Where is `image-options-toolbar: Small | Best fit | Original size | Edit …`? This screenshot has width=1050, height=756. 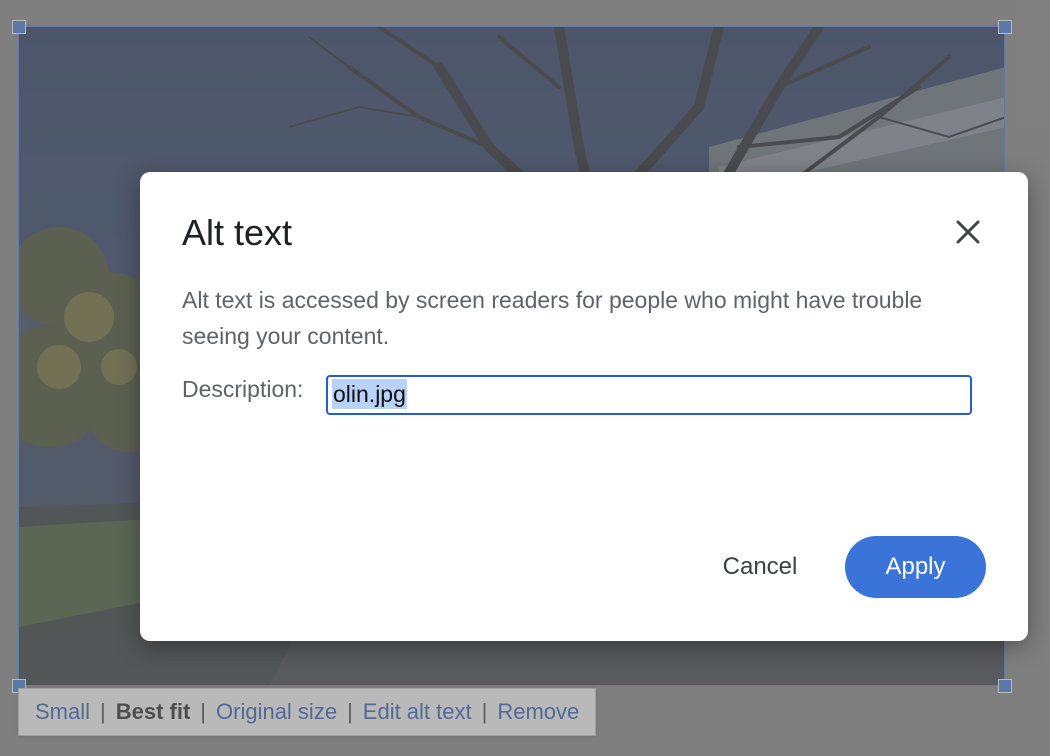
image-options-toolbar: Small | Best fit | Original size | Edit … is located at coordinates (307, 712).